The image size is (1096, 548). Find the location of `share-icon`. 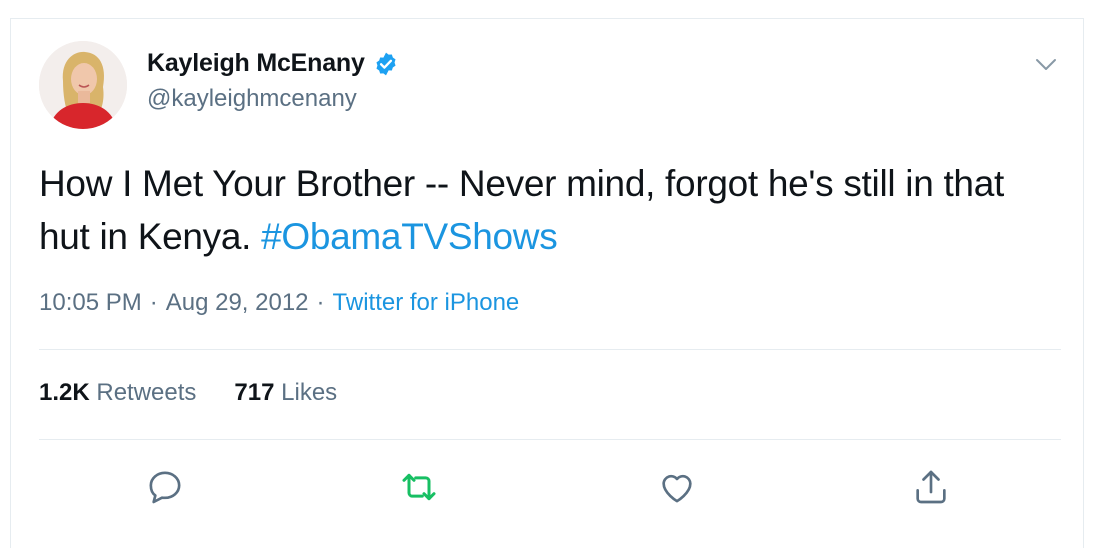

share-icon is located at coordinates (931, 487).